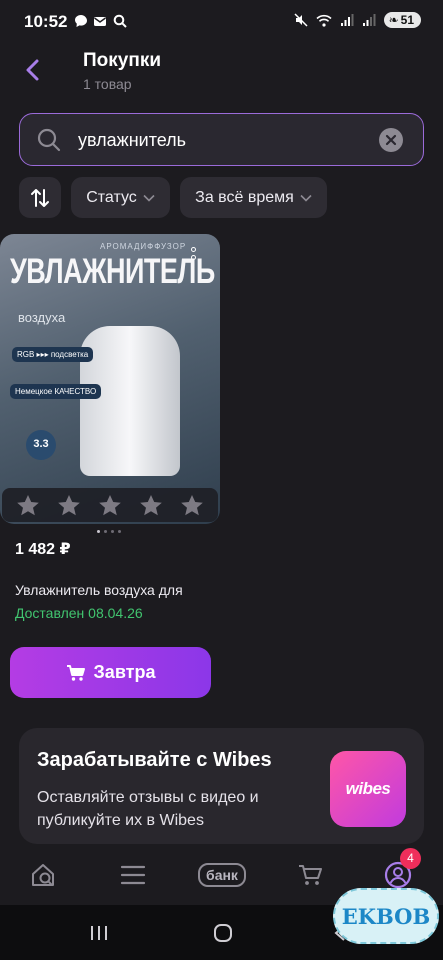 The height and width of the screenshot is (960, 443). I want to click on clear-search-button, so click(391, 140).